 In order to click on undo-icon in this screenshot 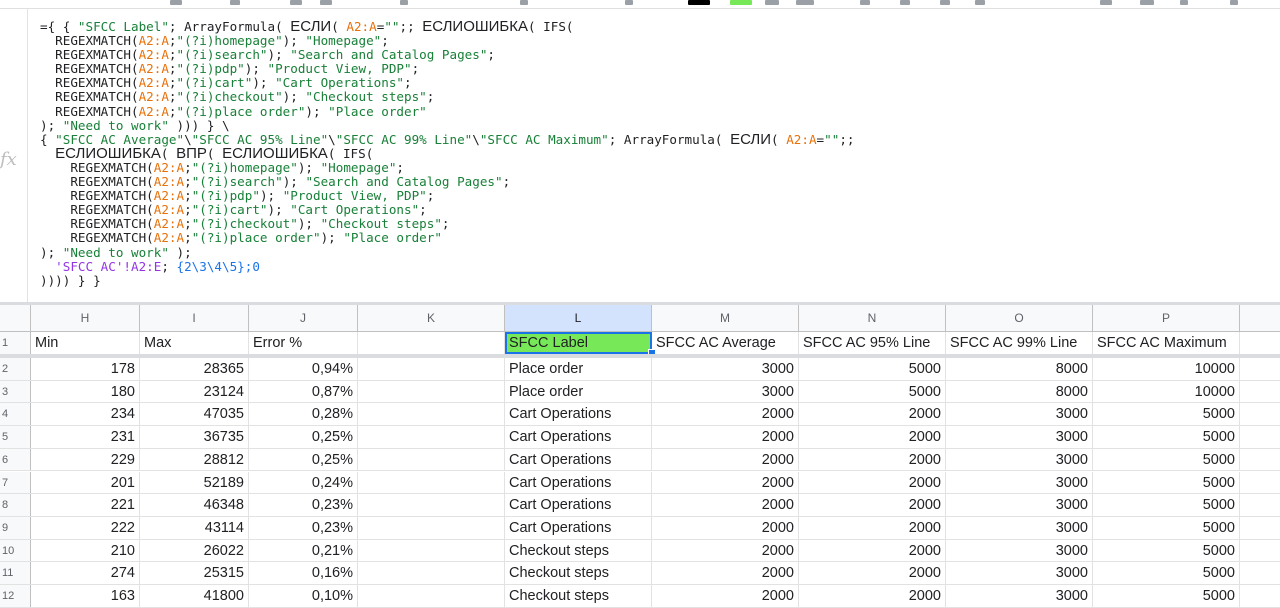, I will do `click(296, 2)`.